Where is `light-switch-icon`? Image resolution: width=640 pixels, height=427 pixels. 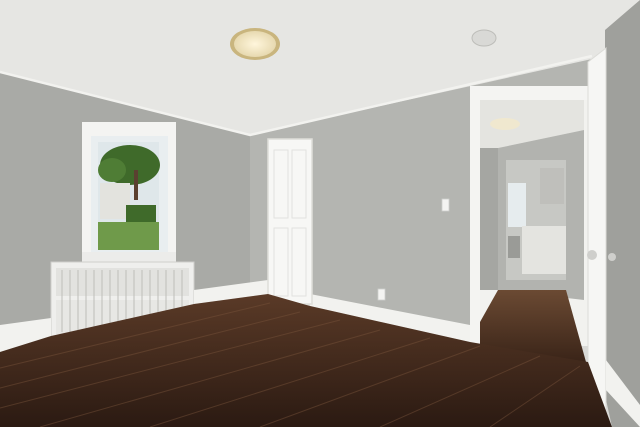 light-switch-icon is located at coordinates (445, 205).